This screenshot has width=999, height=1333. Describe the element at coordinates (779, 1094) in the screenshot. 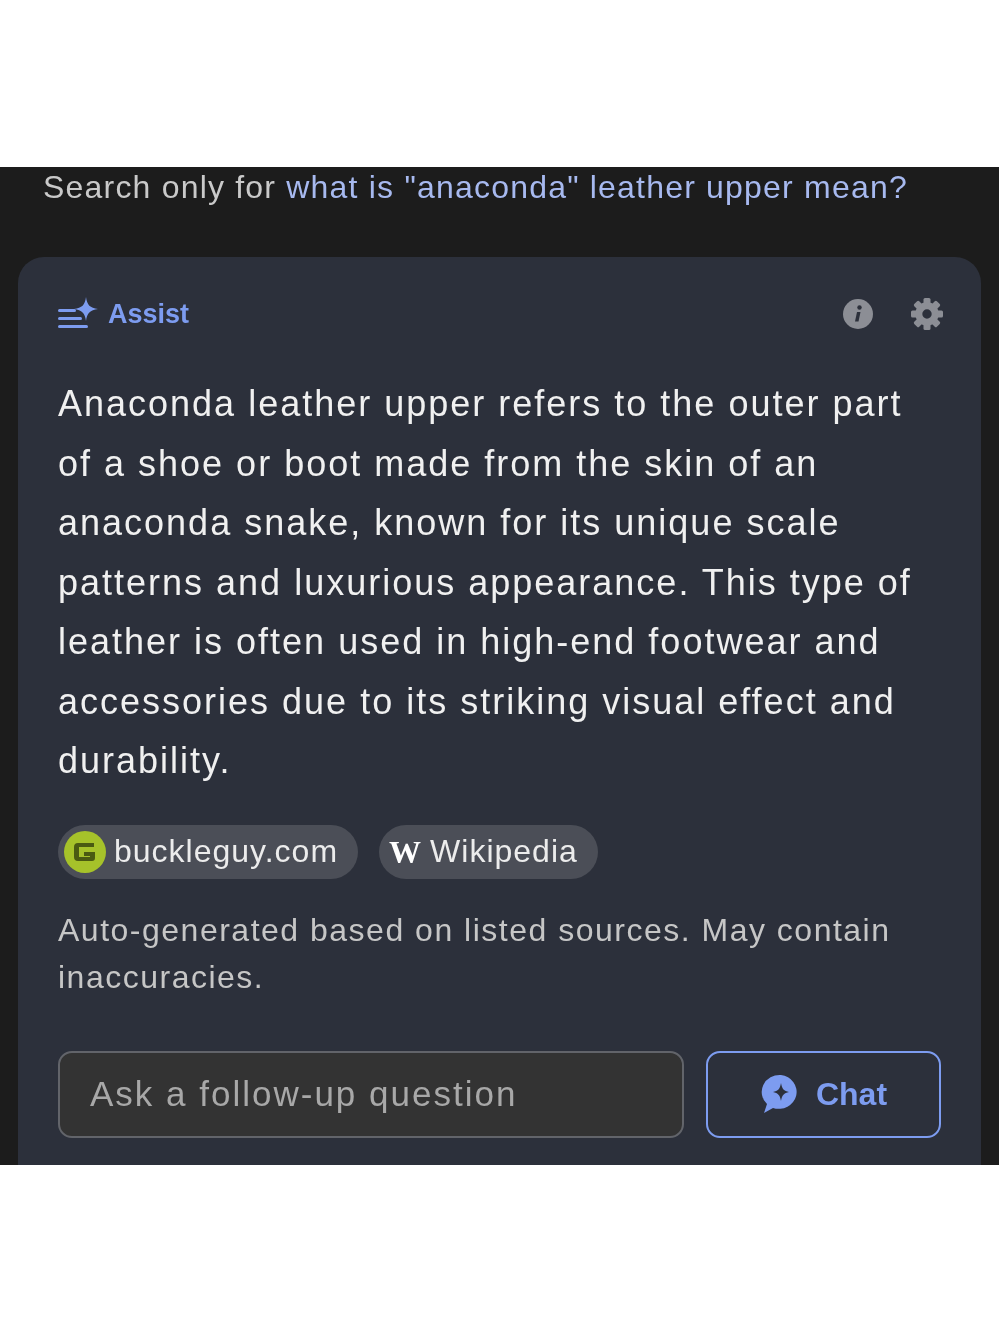

I see `chat-bubble-icon` at that location.